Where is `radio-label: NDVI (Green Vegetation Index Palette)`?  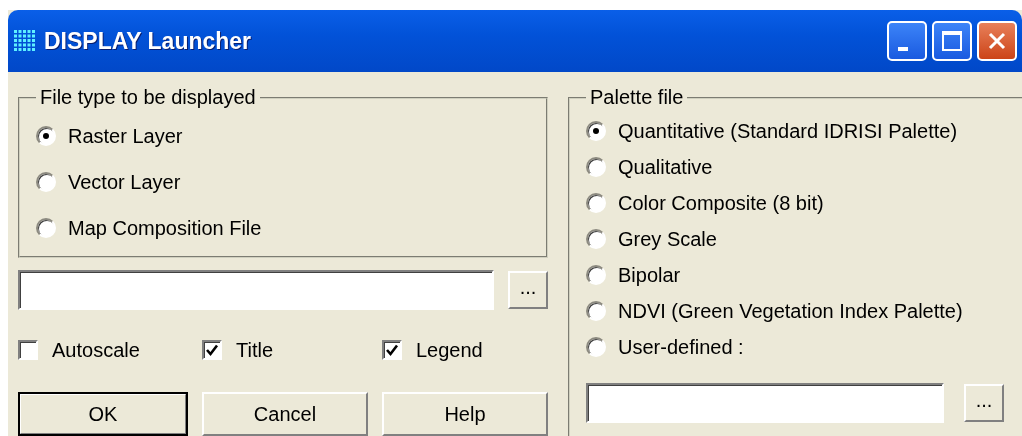
radio-label: NDVI (Green Vegetation Index Palette) is located at coordinates (790, 311).